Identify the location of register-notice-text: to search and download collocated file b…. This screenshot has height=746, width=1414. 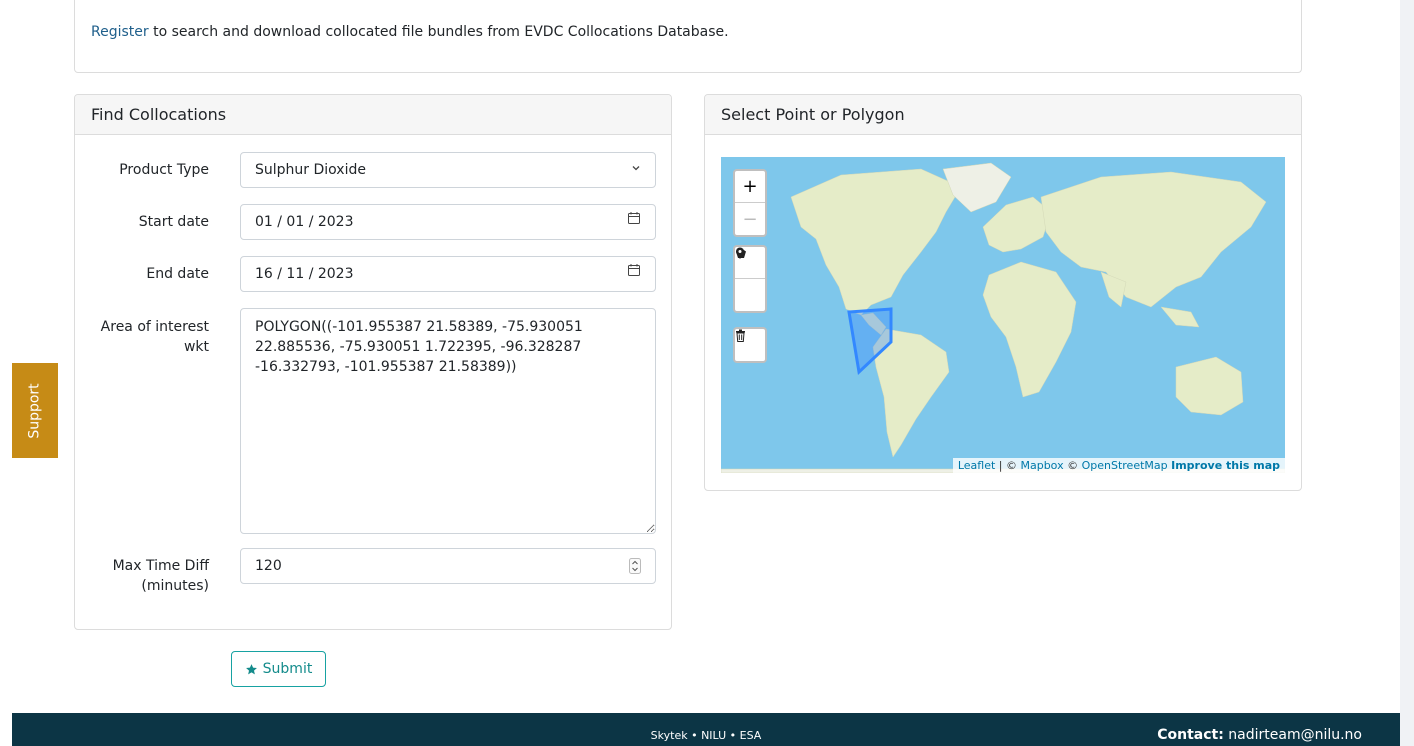
(438, 32).